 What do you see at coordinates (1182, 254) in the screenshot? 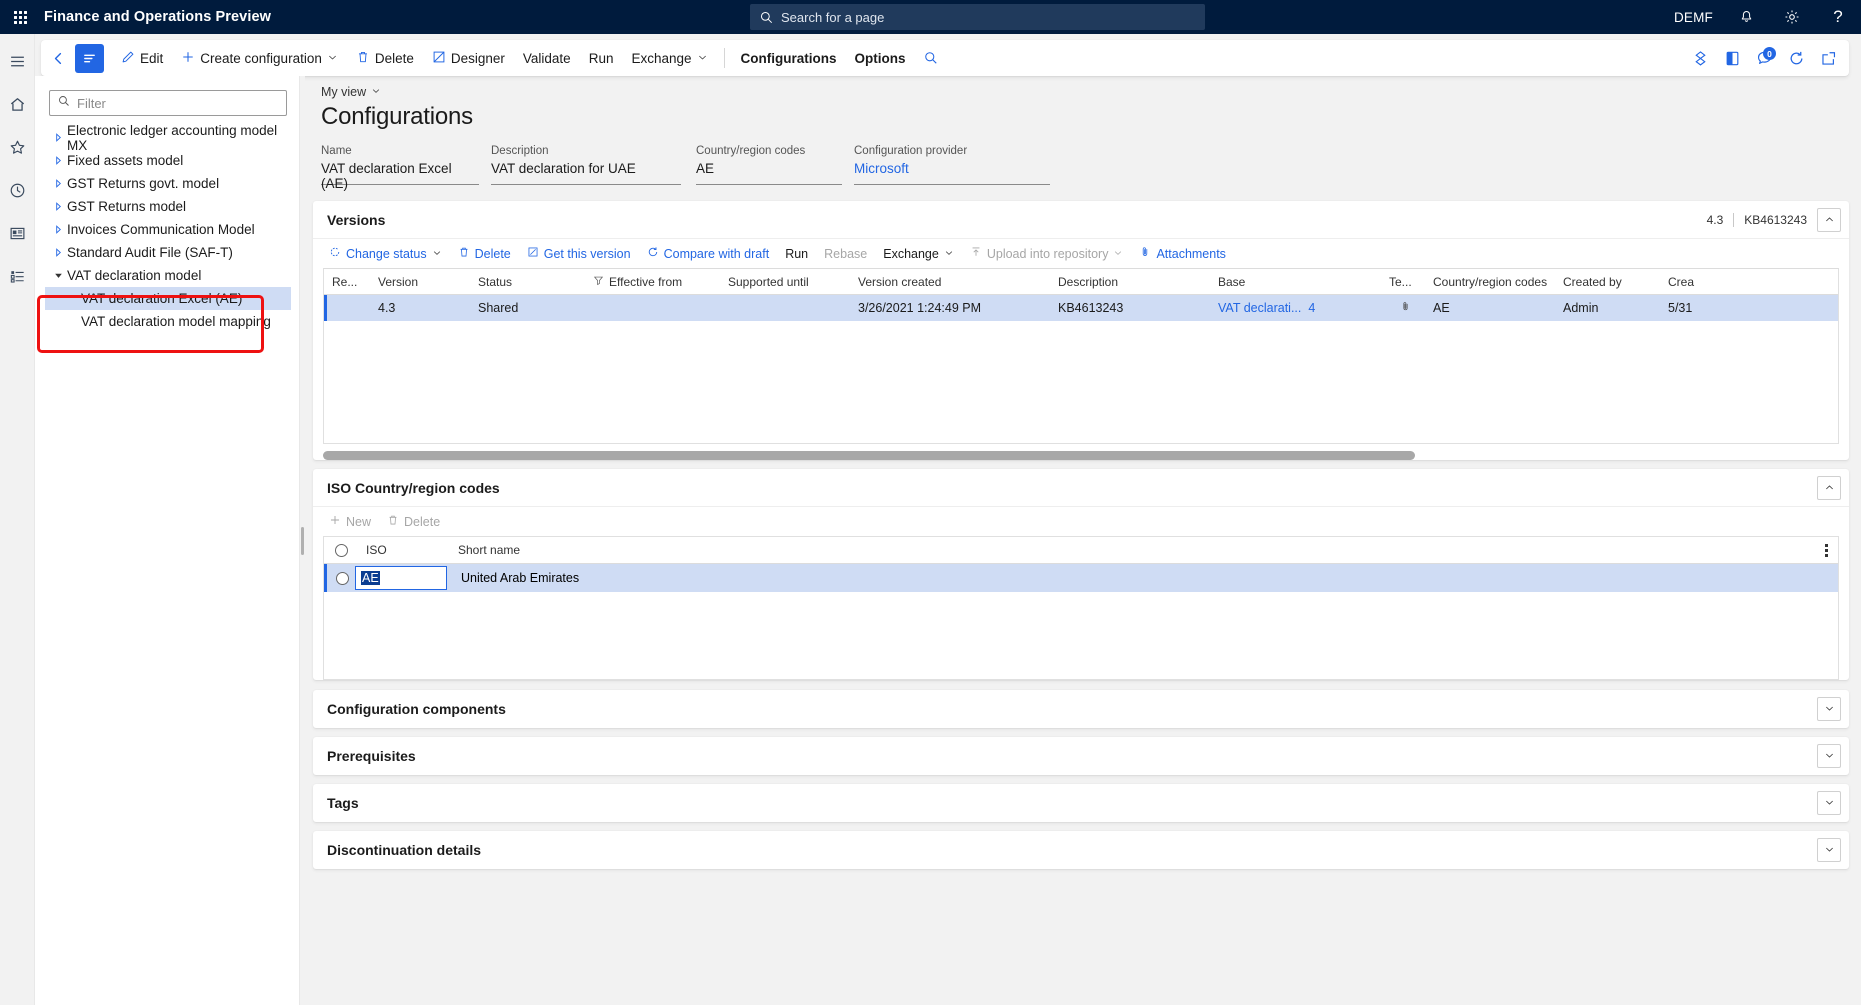
I see `attachments-button: Attachments` at bounding box center [1182, 254].